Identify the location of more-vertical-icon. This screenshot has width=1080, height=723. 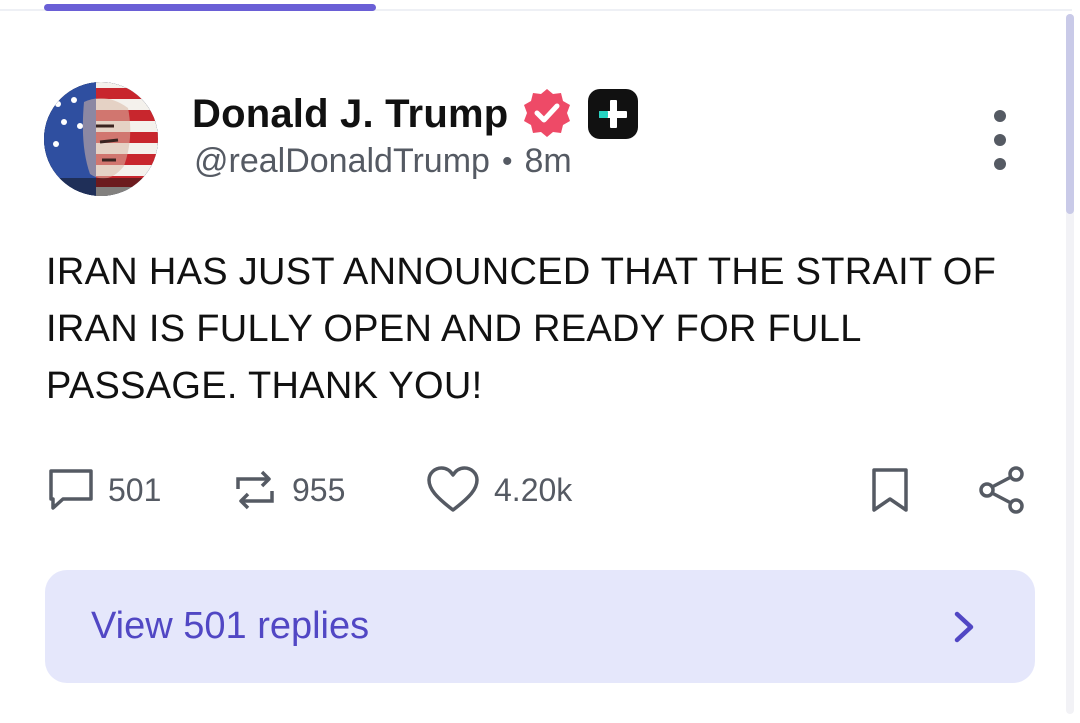
(1000, 116).